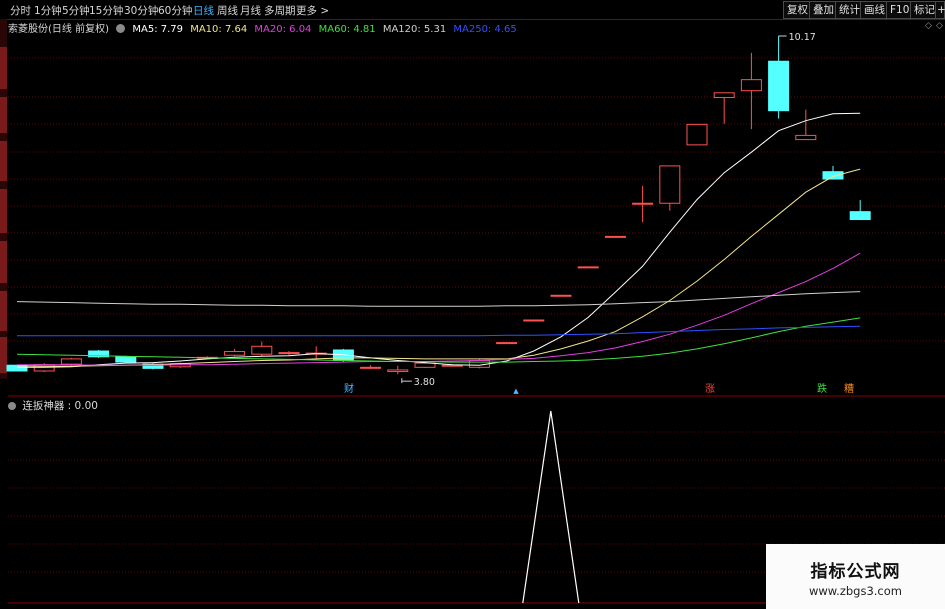 This screenshot has height=609, width=945. What do you see at coordinates (849, 388) in the screenshot?
I see `event-marker: 糟` at bounding box center [849, 388].